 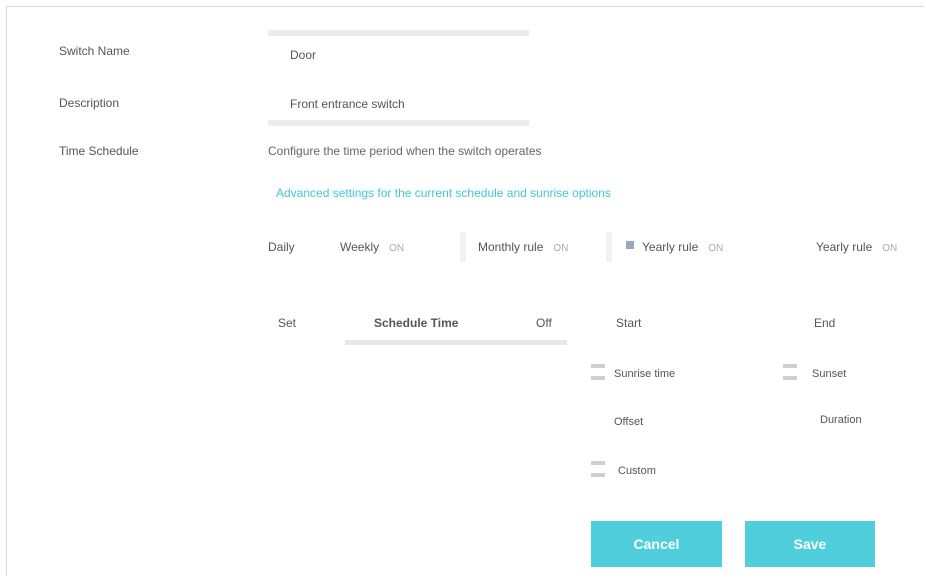 I want to click on subtab-schedule-time: Schedule Time, so click(x=416, y=323).